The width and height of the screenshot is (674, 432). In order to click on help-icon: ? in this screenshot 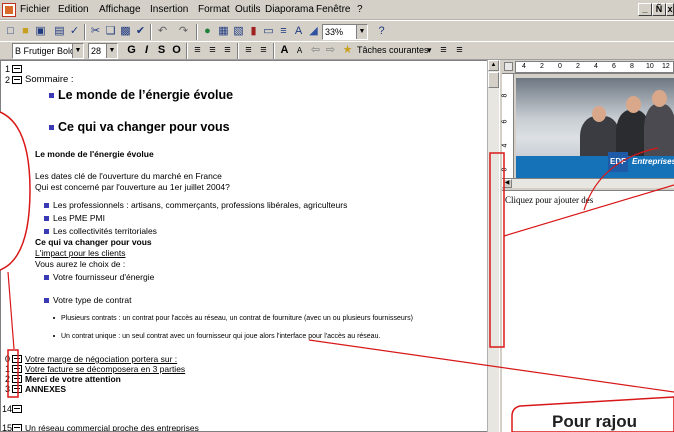, I will do `click(381, 31)`.